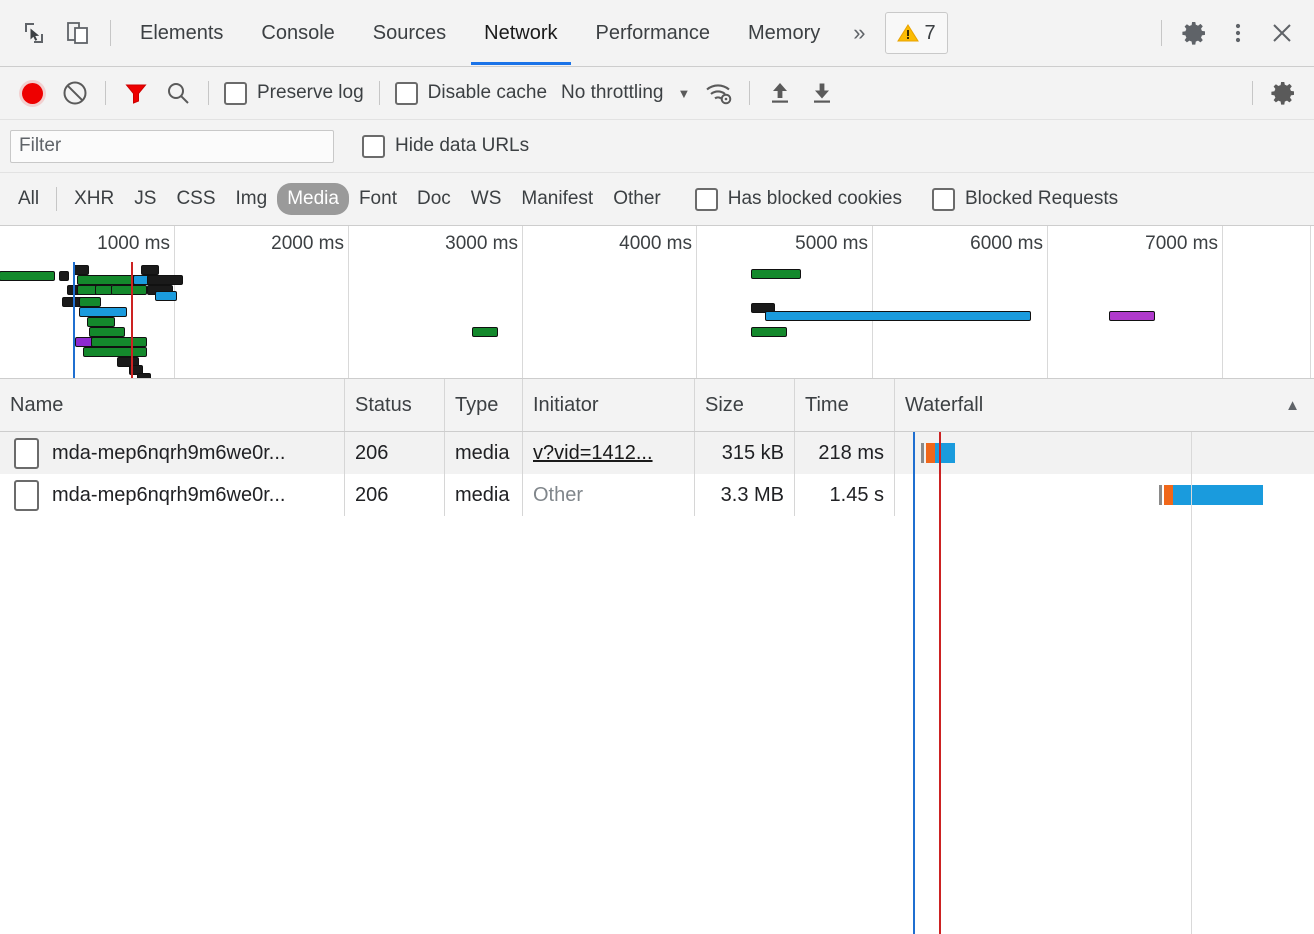  Describe the element at coordinates (784, 33) in the screenshot. I see `tab-memory: Memory` at that location.